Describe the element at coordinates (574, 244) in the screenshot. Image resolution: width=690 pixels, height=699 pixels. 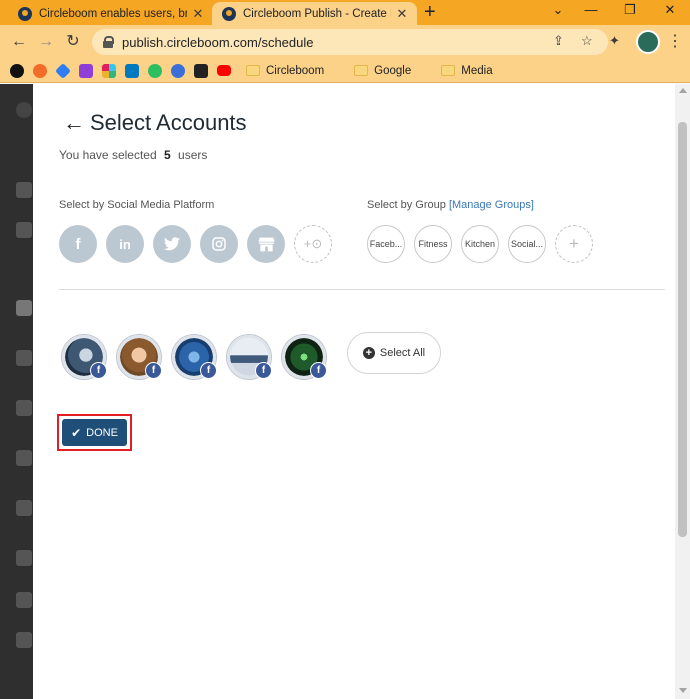
I see `add-group-icon: +` at that location.